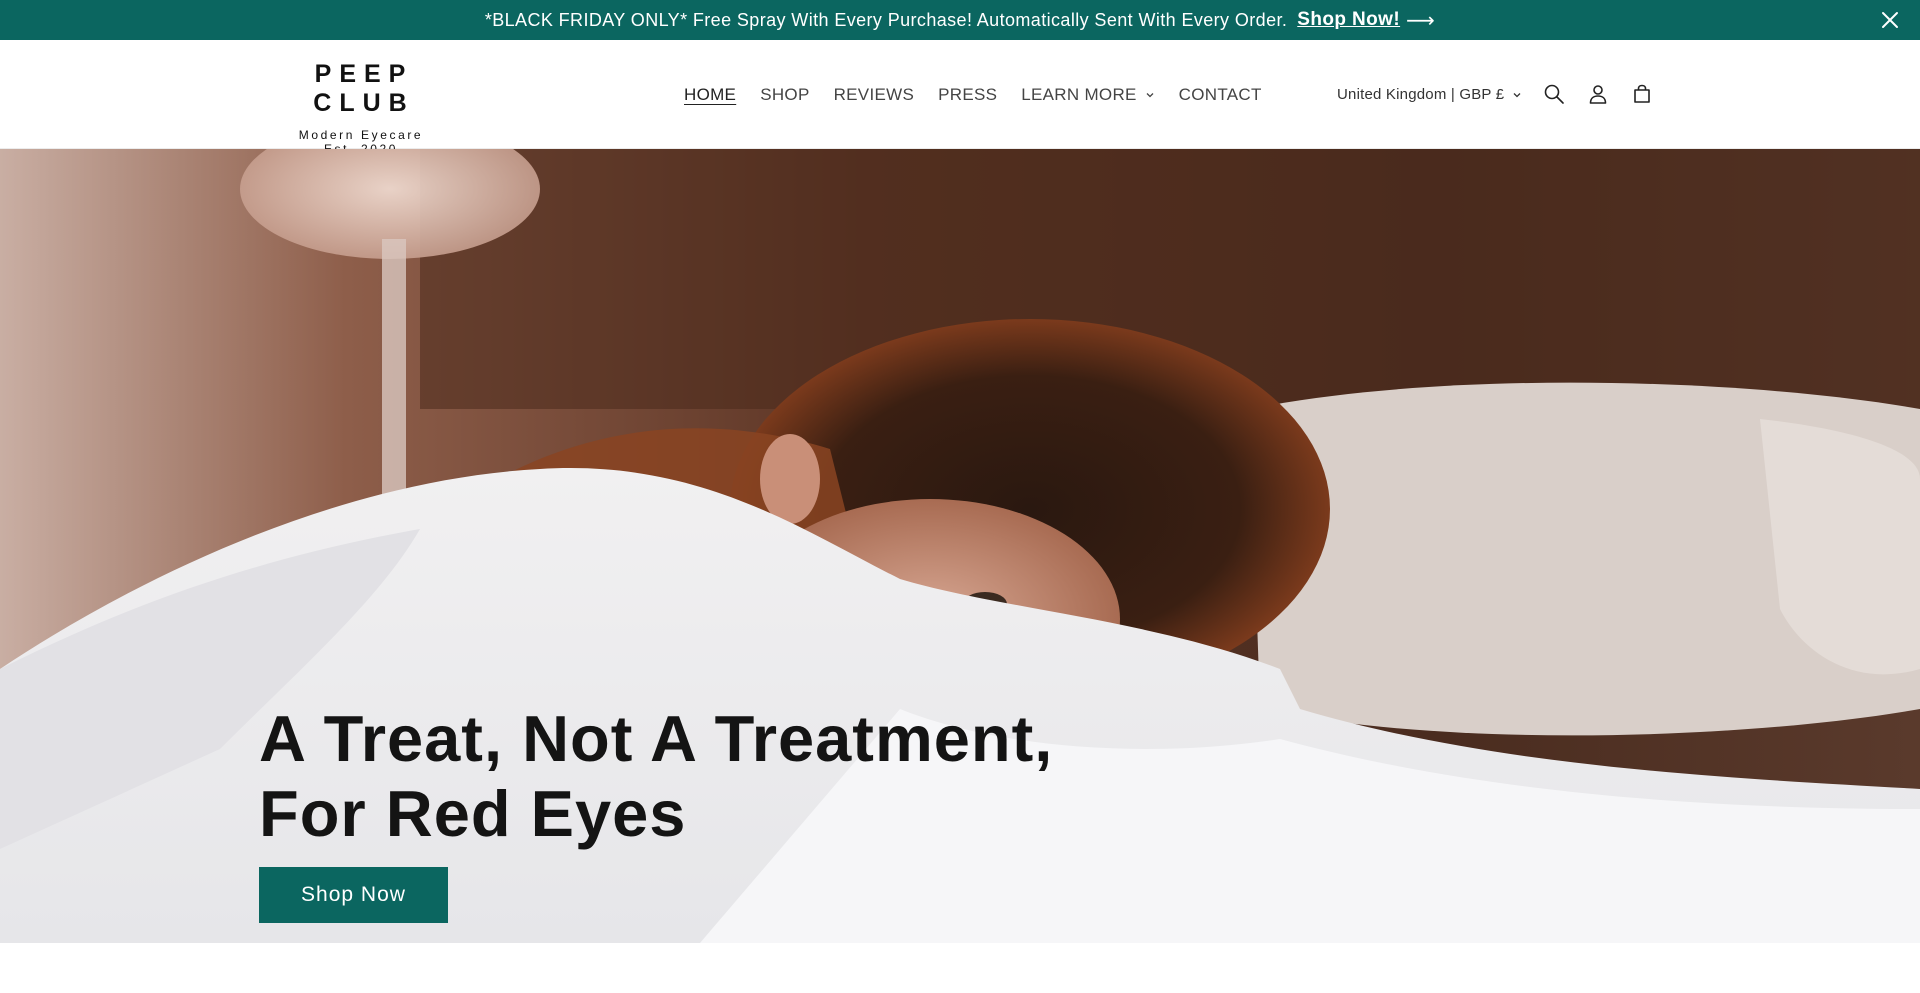 The width and height of the screenshot is (1920, 993). I want to click on nav-item-shop: SHOP, so click(784, 95).